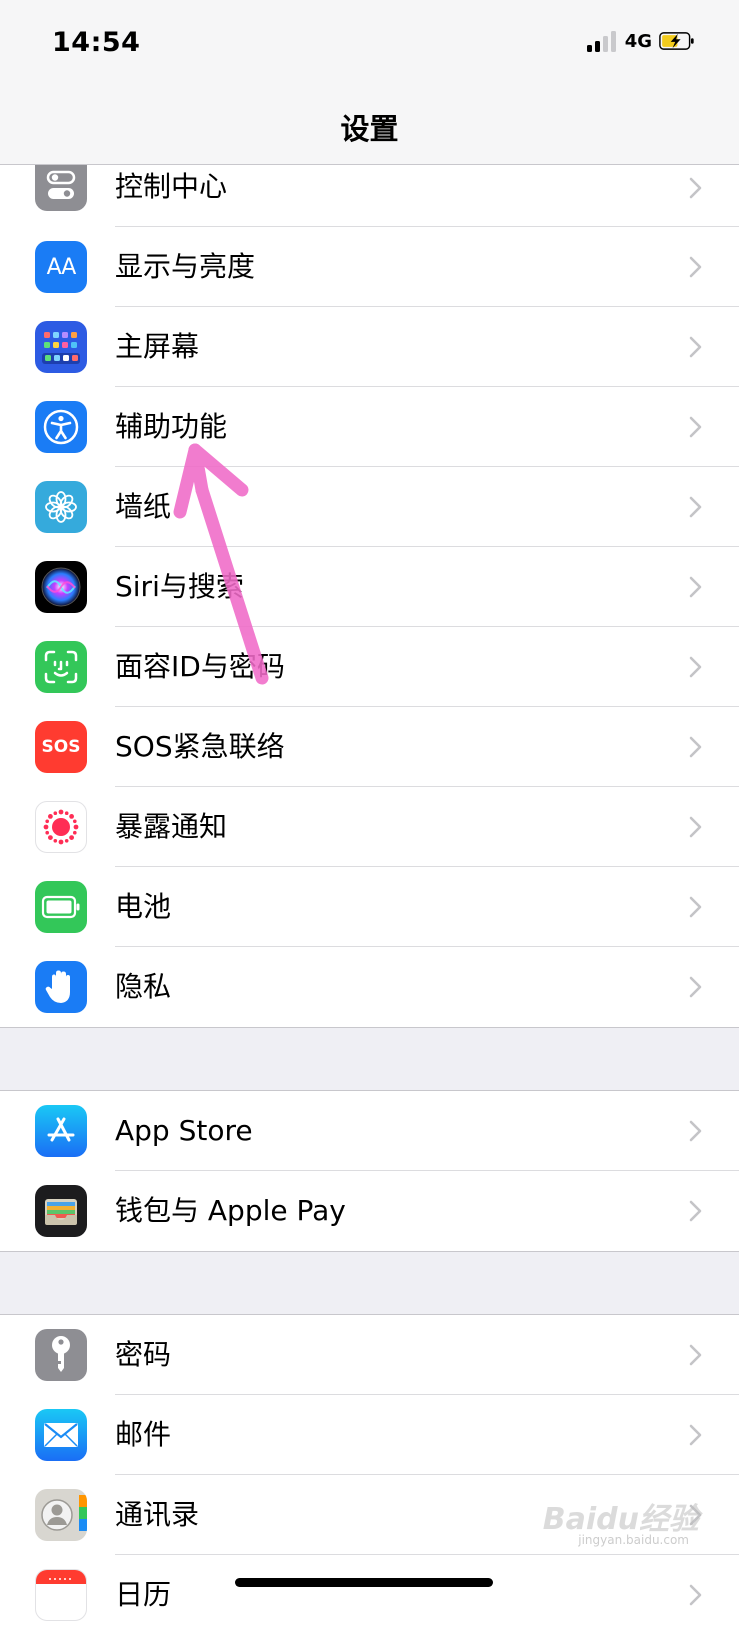 This screenshot has height=1635, width=739. Describe the element at coordinates (369, 1211) in the screenshot. I see `settings-row-wallet-apple-pay: 钱包与 Apple Pay` at that location.